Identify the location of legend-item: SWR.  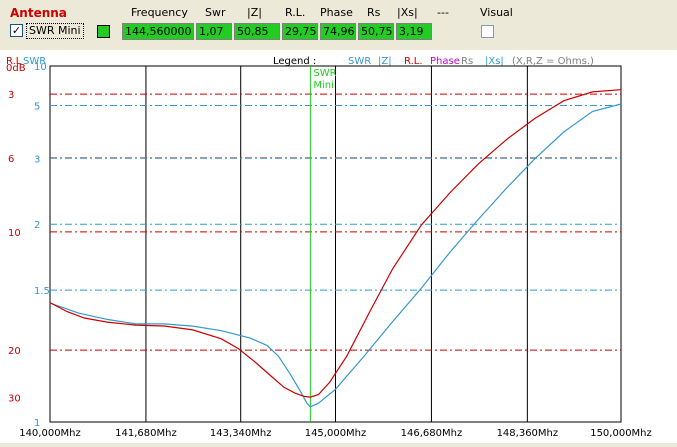
(359, 61).